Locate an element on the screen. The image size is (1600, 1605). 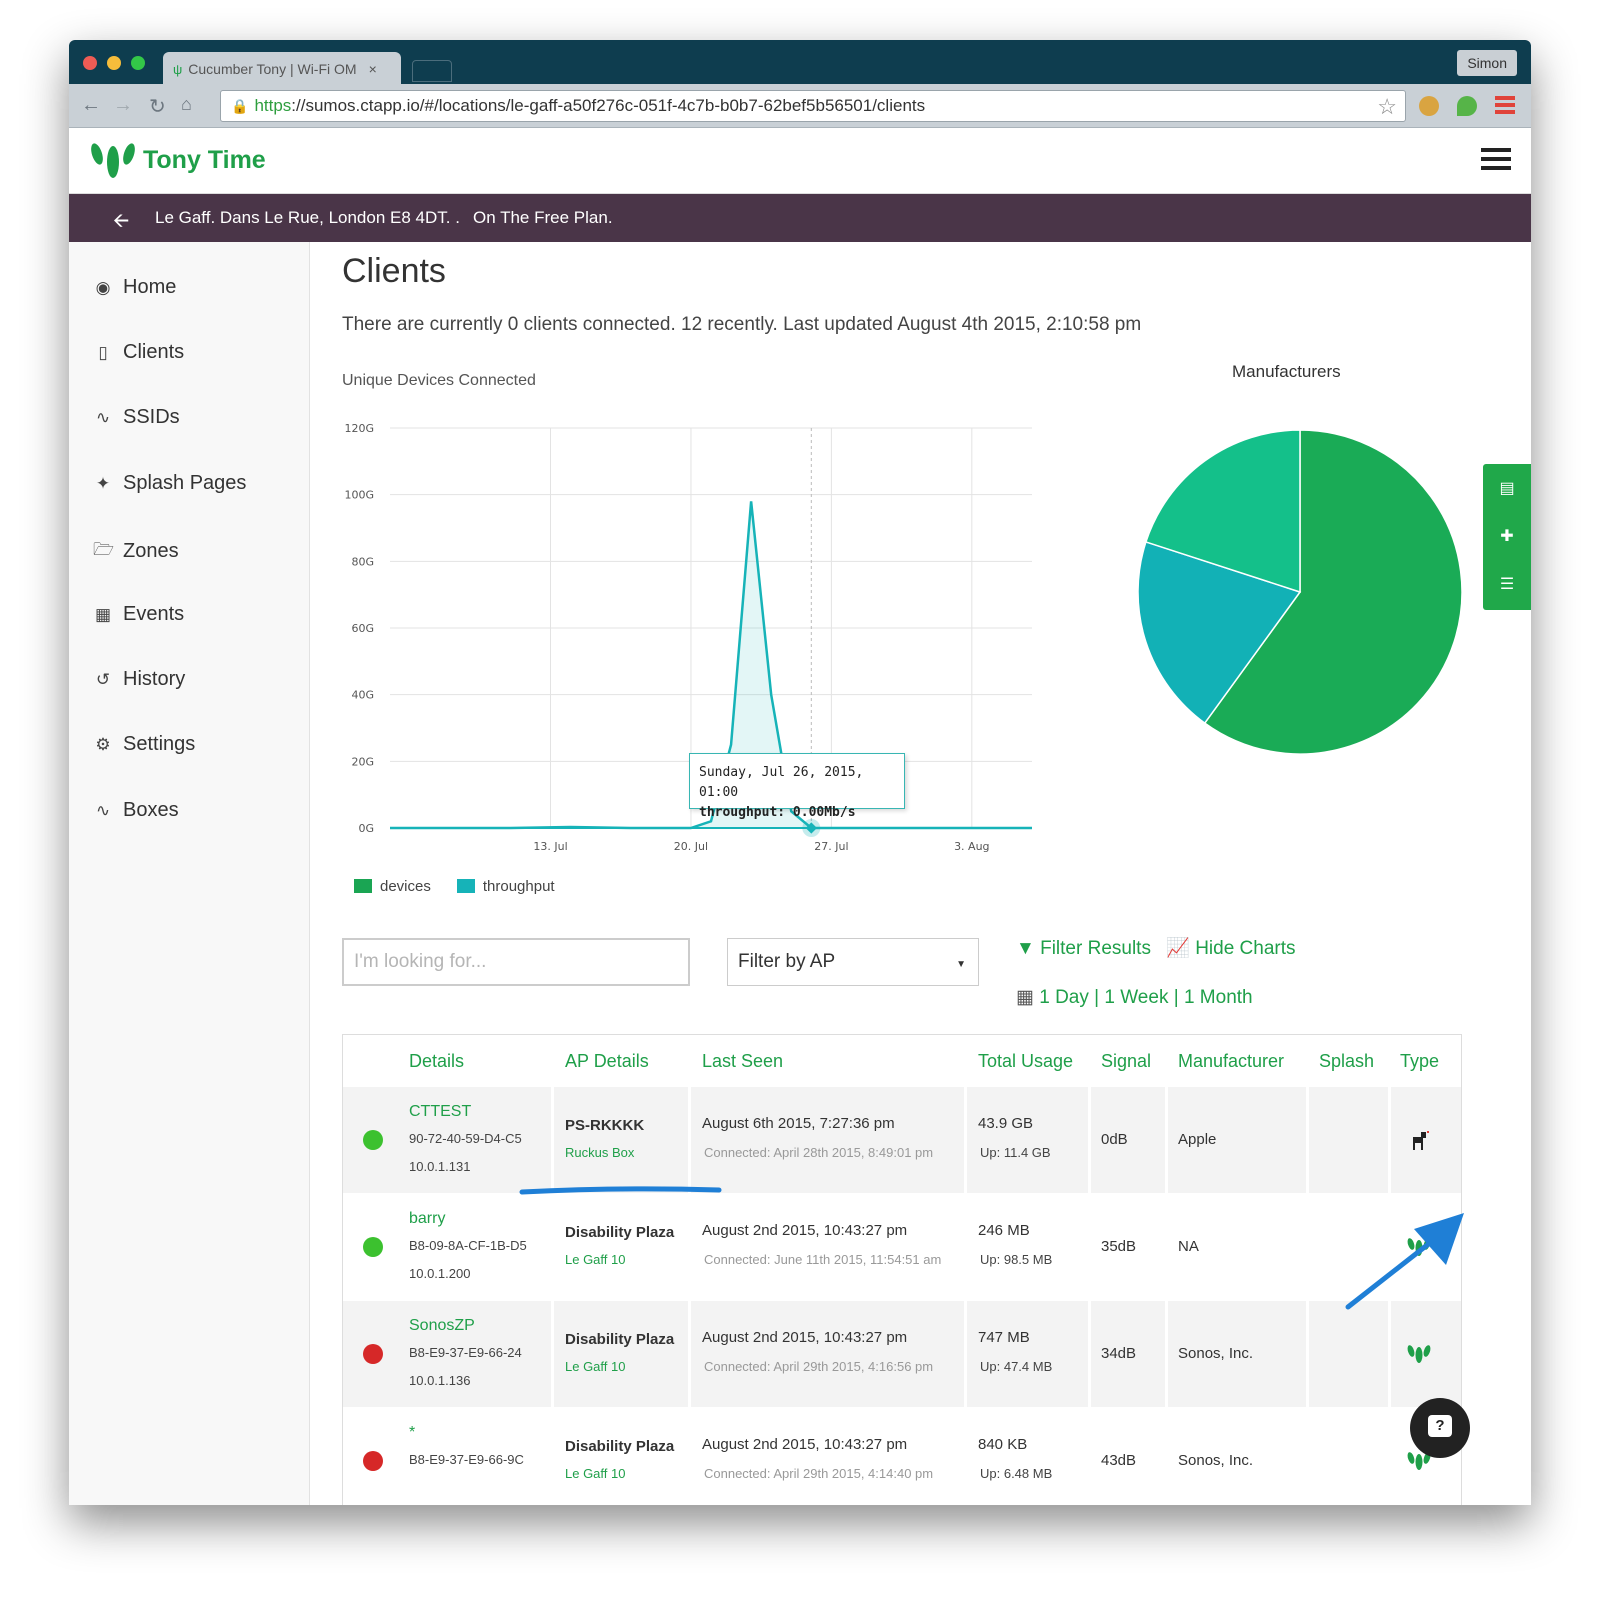
legend-swatch-throughput is located at coordinates (465, 886).